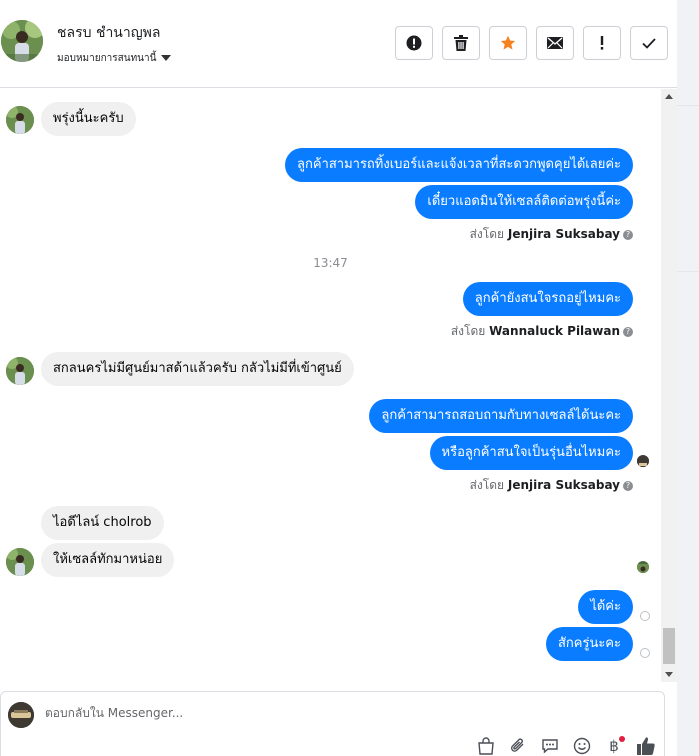  I want to click on reply-input, so click(335, 713).